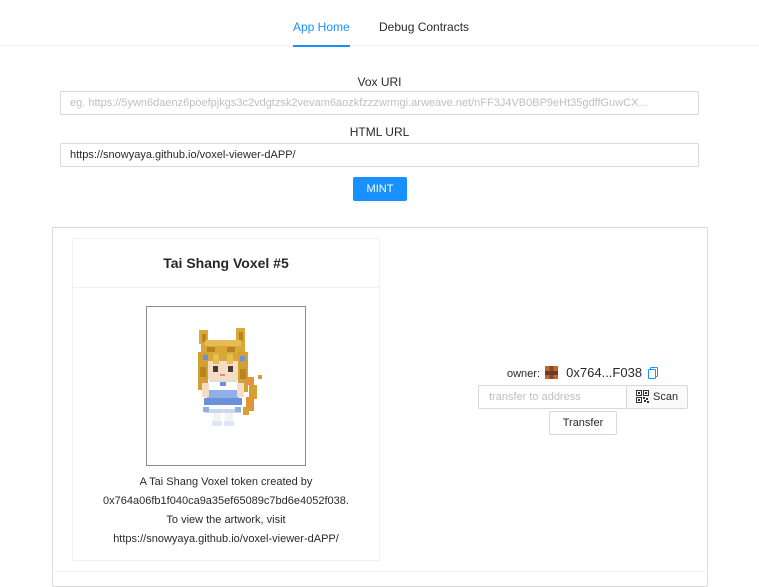 This screenshot has width=759, height=587. Describe the element at coordinates (380, 189) in the screenshot. I see `mint-button: MINT` at that location.